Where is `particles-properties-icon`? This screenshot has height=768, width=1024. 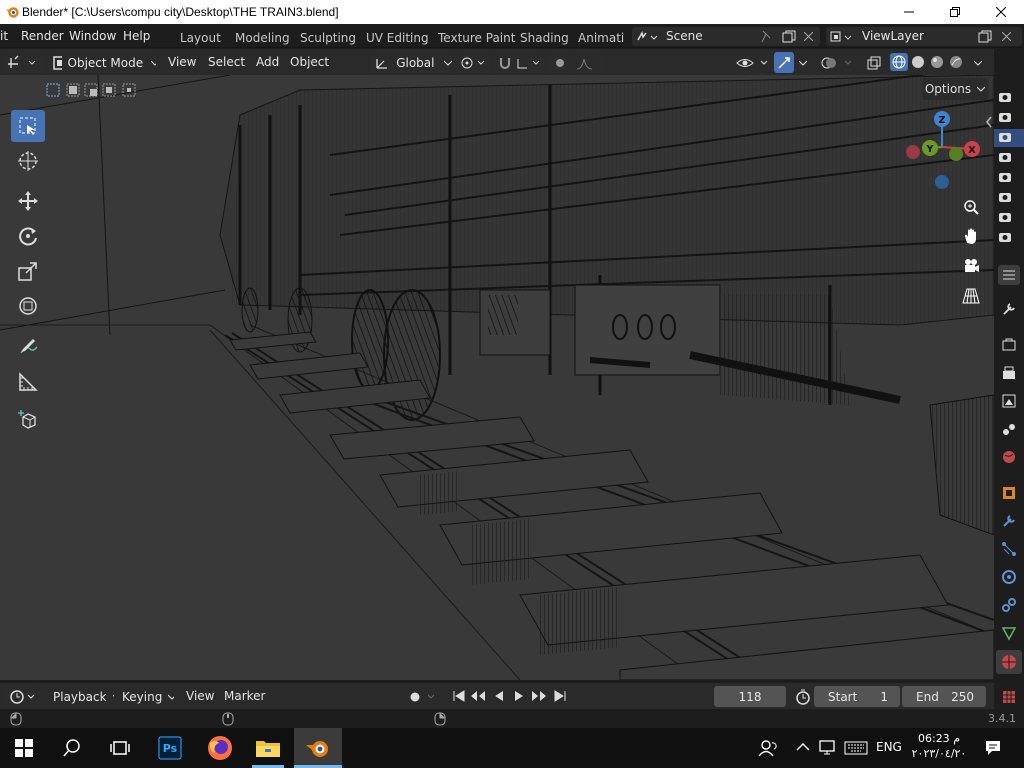 particles-properties-icon is located at coordinates (1009, 549).